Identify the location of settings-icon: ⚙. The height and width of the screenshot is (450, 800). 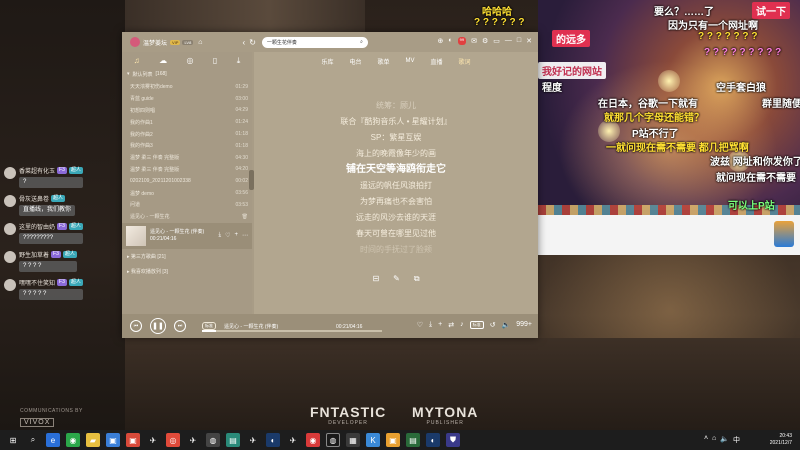
(485, 41).